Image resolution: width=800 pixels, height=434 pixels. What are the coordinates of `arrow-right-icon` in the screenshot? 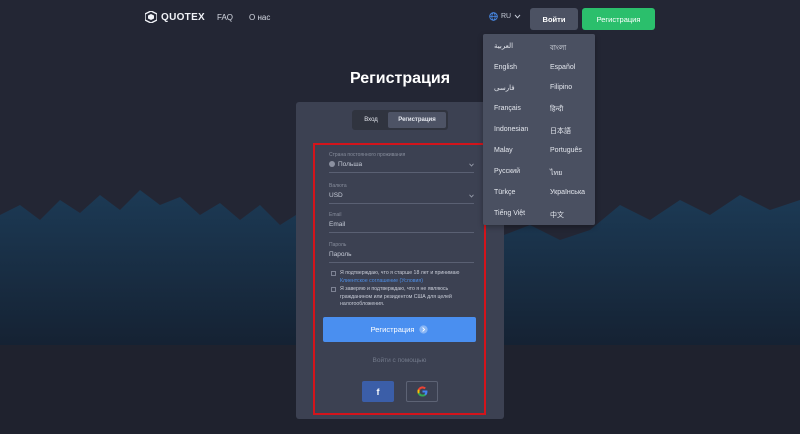 It's located at (424, 329).